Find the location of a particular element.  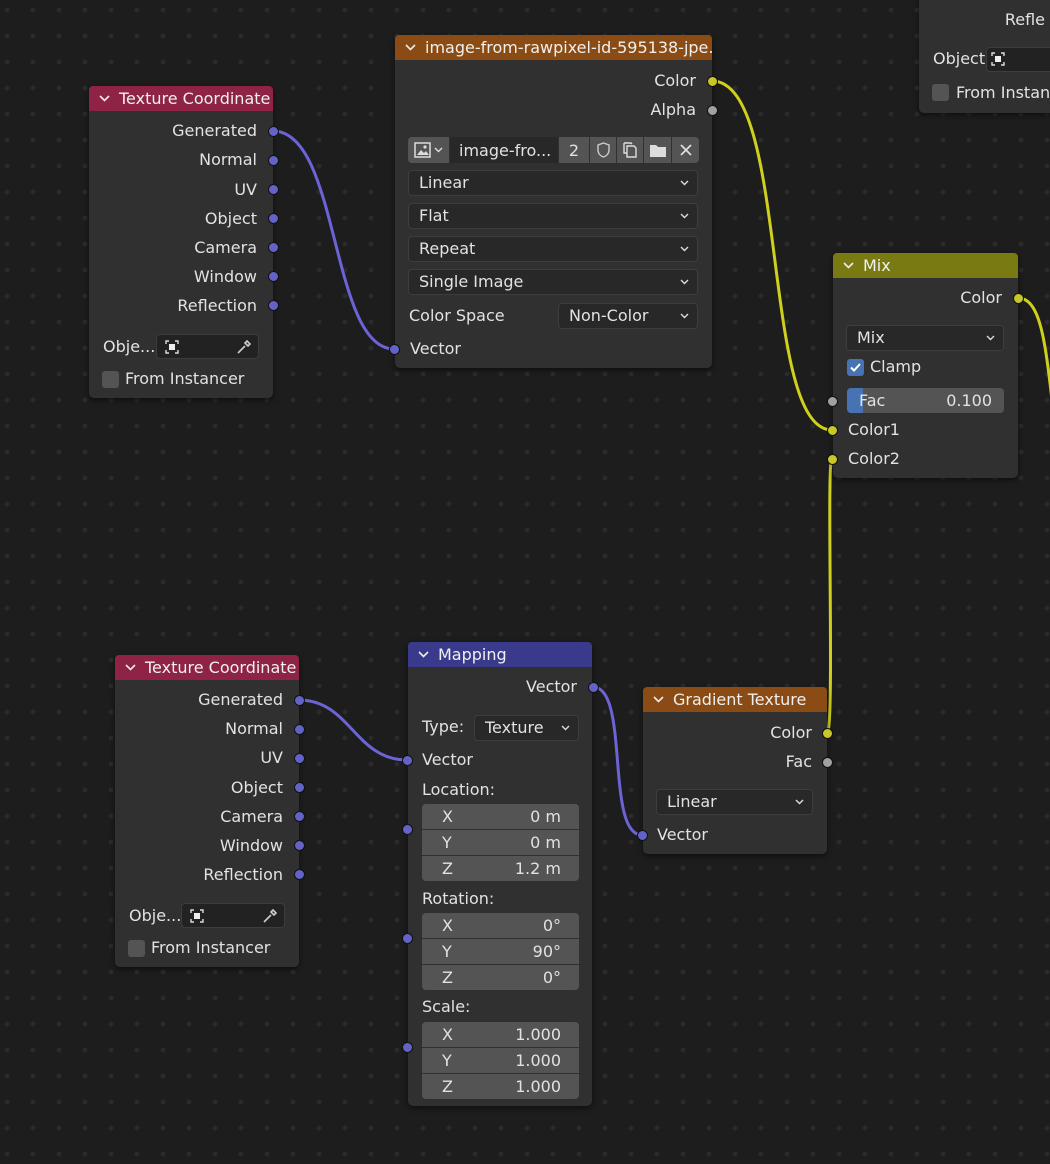

extension-dropdown: Repeat is located at coordinates (553, 249).